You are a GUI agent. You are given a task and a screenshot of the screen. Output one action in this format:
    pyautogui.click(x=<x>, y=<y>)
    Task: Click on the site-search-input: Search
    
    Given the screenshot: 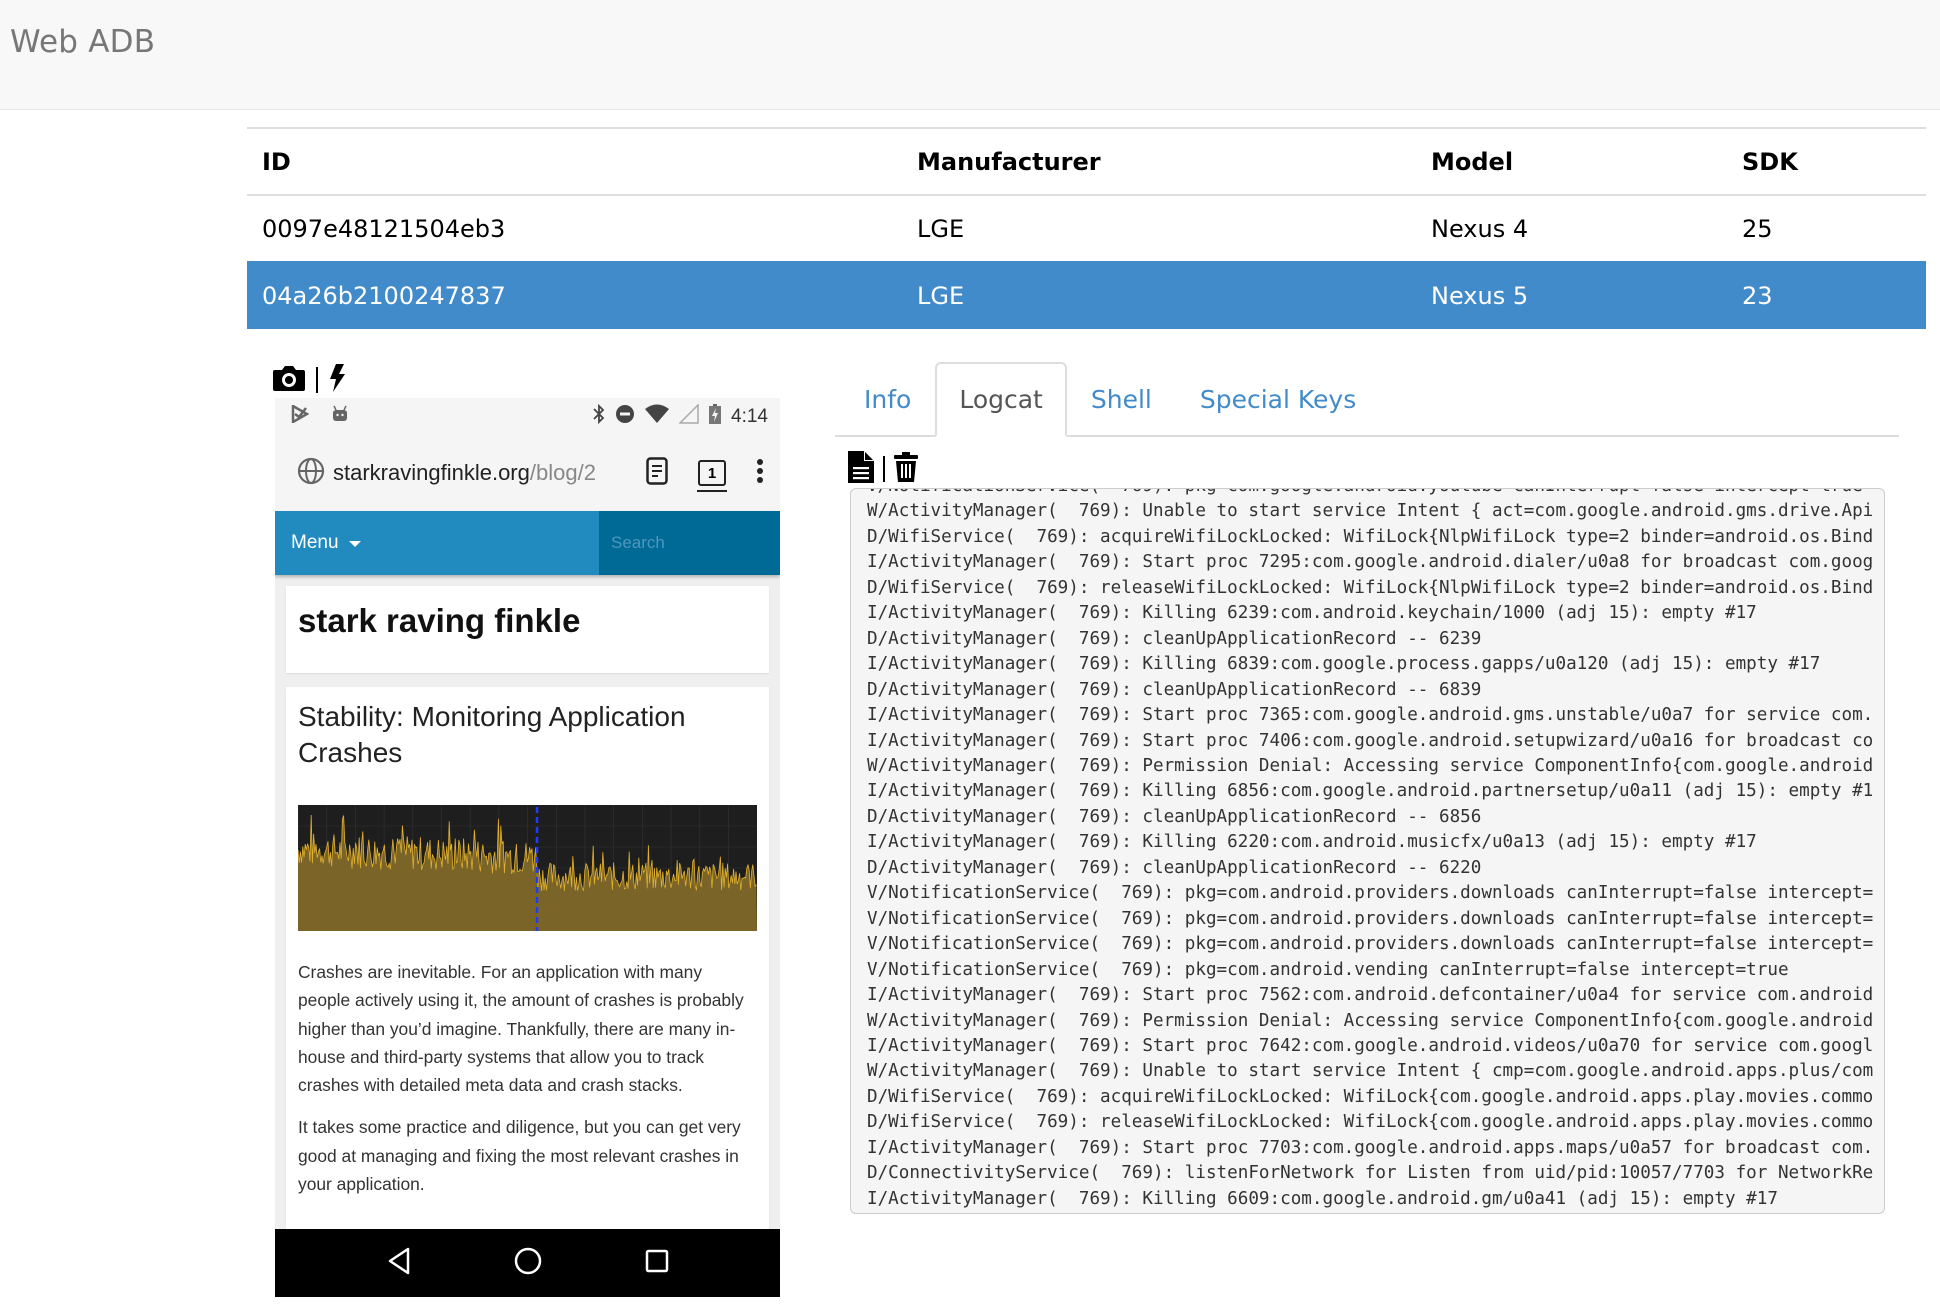 What is the action you would take?
    pyautogui.click(x=689, y=543)
    